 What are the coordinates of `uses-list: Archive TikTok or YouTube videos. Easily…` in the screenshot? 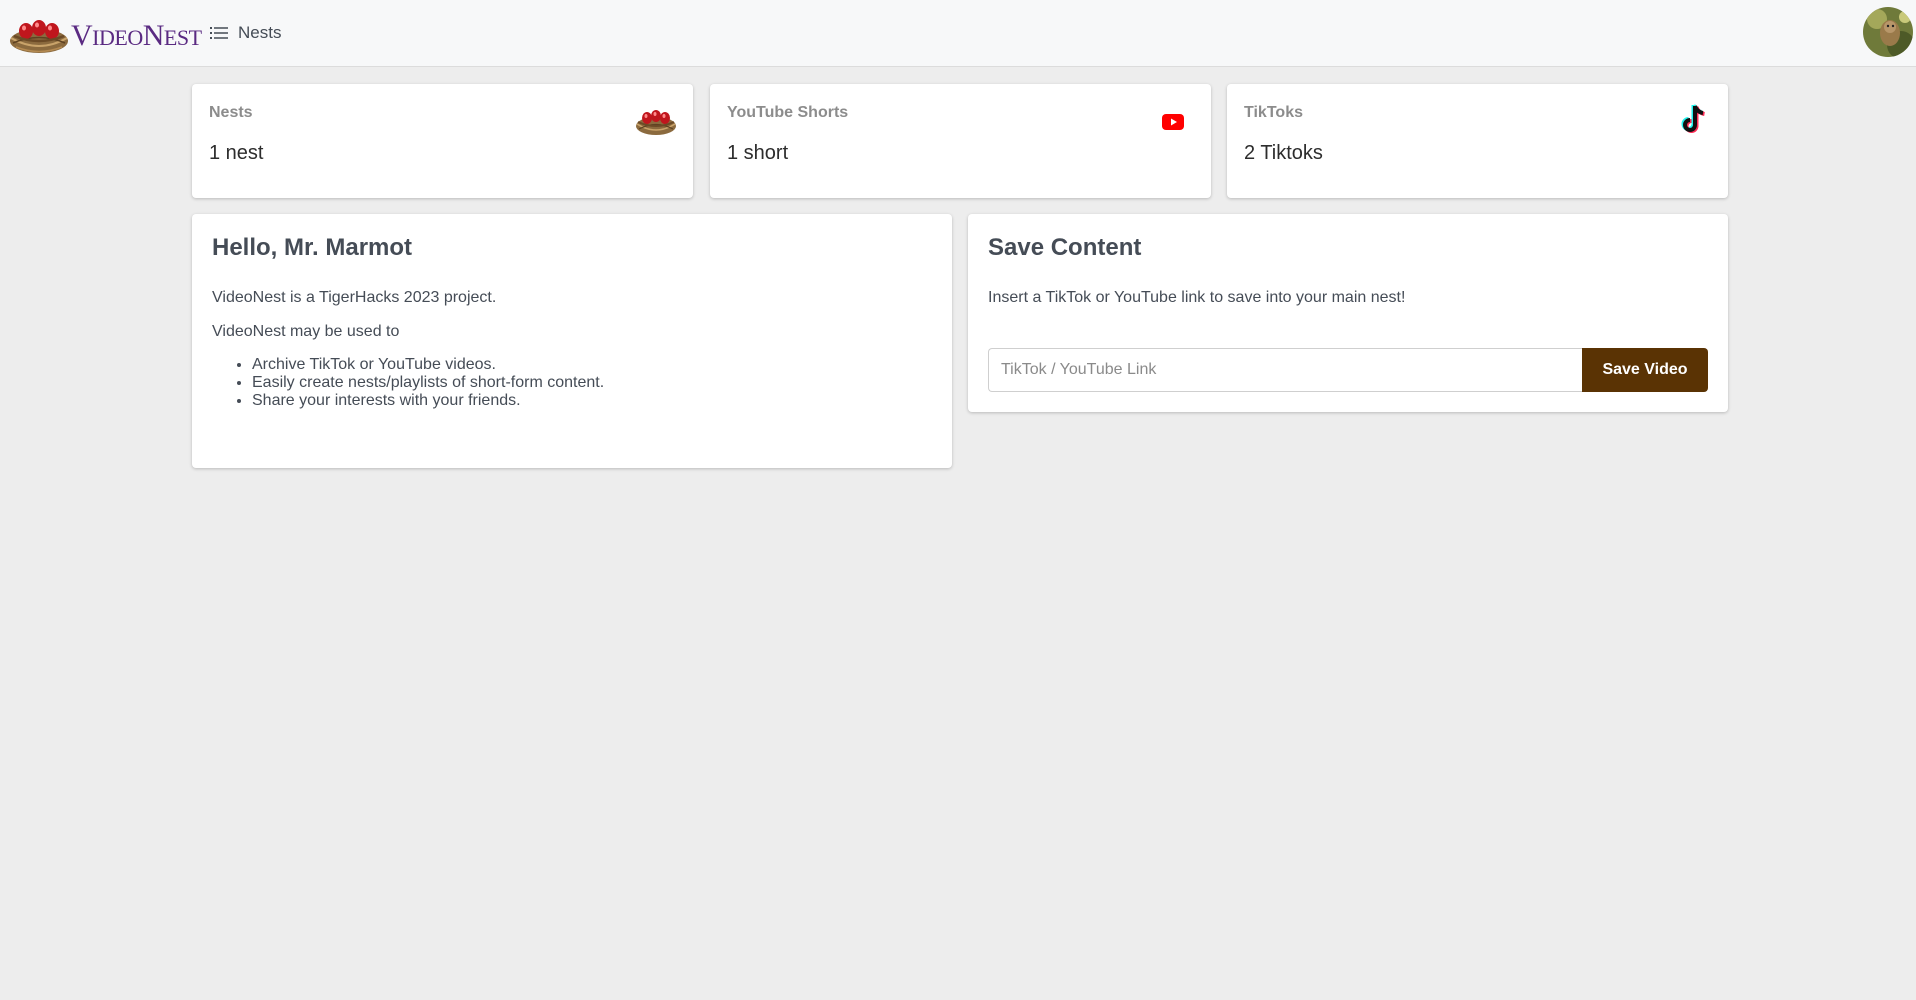 It's located at (408, 383).